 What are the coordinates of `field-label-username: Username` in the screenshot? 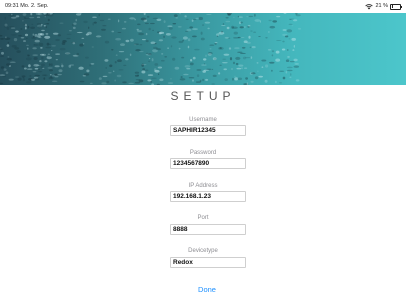 It's located at (203, 120).